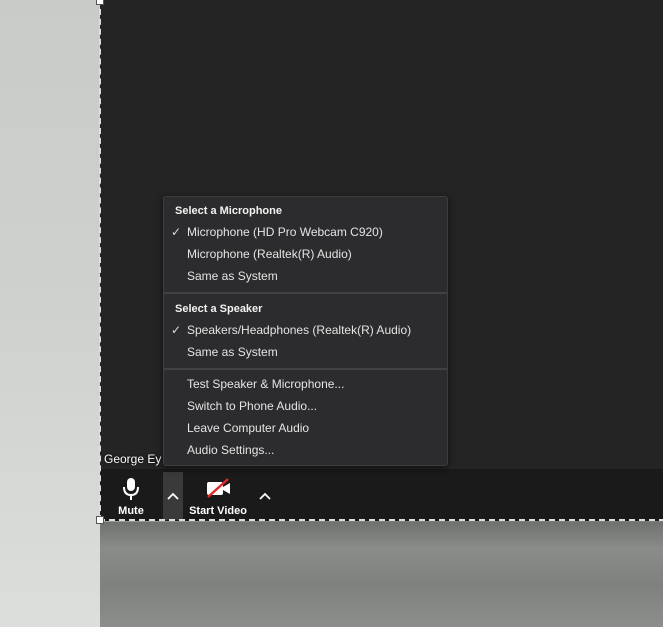  What do you see at coordinates (305, 428) in the screenshot?
I see `leave-computer-audio-item: Leave Computer Audio` at bounding box center [305, 428].